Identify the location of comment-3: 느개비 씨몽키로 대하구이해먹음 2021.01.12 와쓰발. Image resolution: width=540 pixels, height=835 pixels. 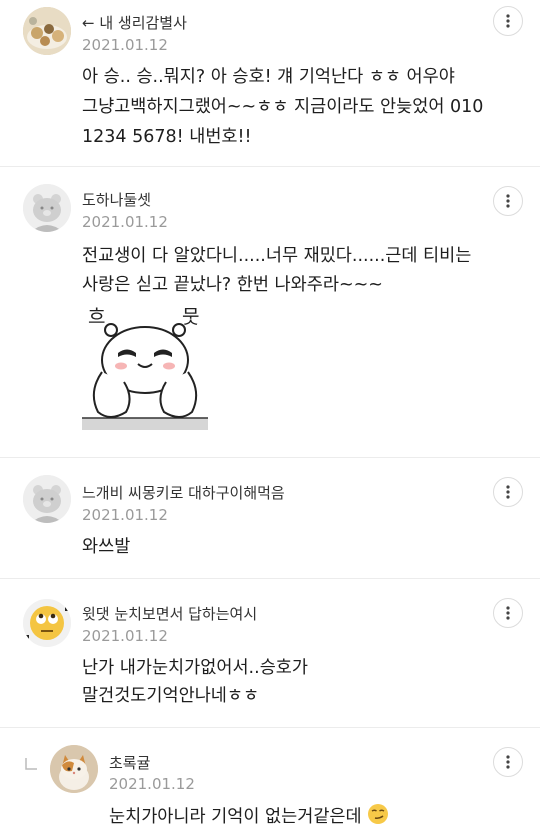
(270, 518).